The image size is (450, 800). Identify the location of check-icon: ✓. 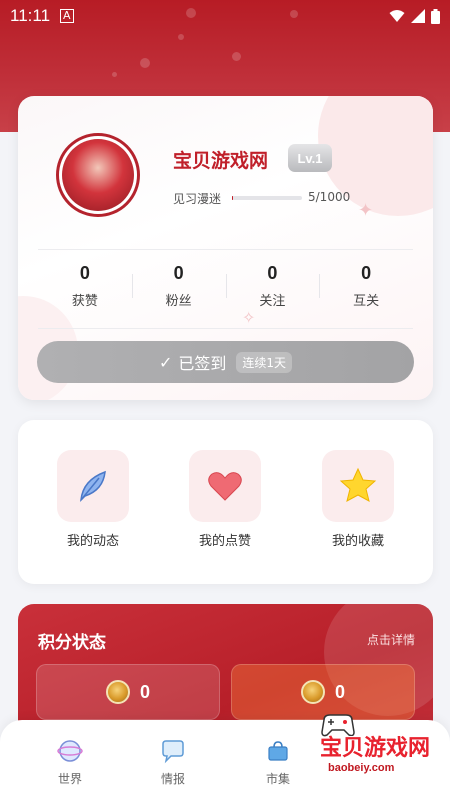
(165, 362).